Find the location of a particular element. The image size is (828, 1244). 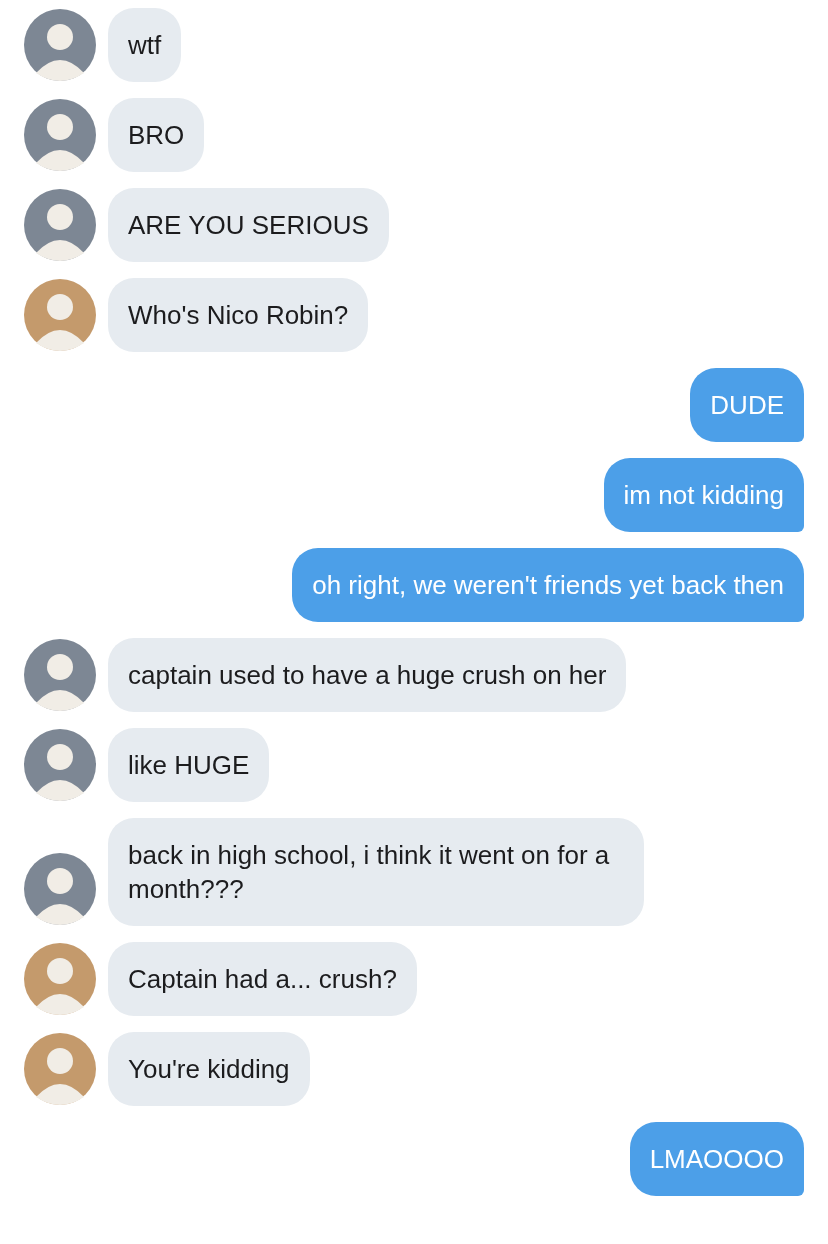

message-bubble: oh right, we weren't friends yet back then is located at coordinates (548, 585).